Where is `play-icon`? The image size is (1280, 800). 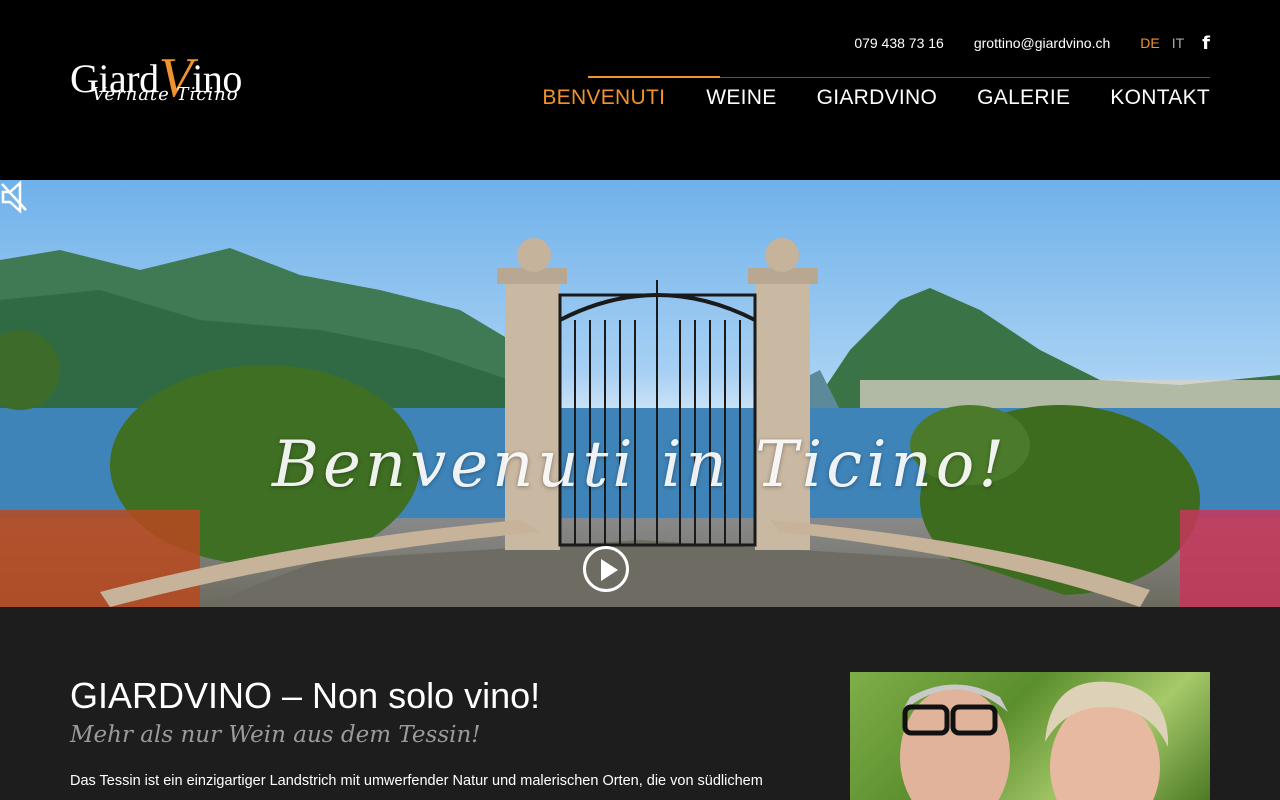 play-icon is located at coordinates (606, 569).